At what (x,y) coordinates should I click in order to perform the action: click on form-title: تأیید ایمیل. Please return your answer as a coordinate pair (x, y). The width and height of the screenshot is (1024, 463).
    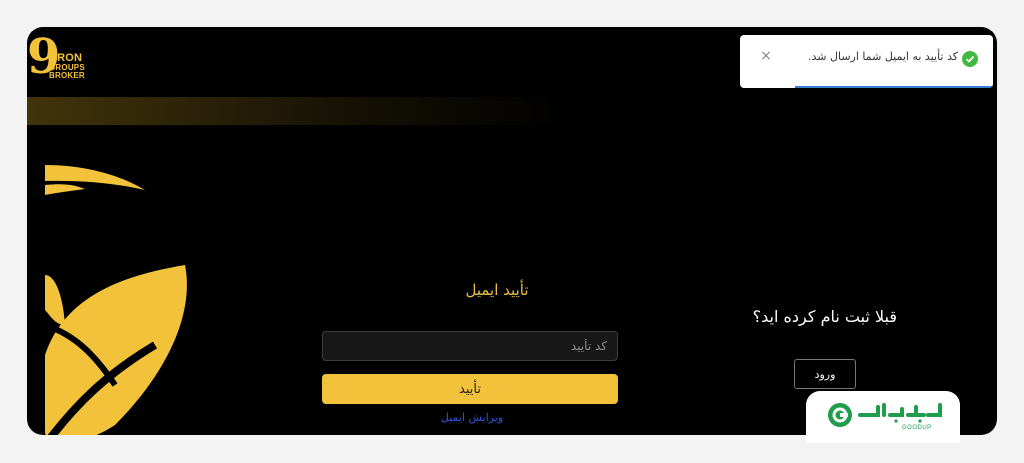
    Looking at the image, I should click on (497, 290).